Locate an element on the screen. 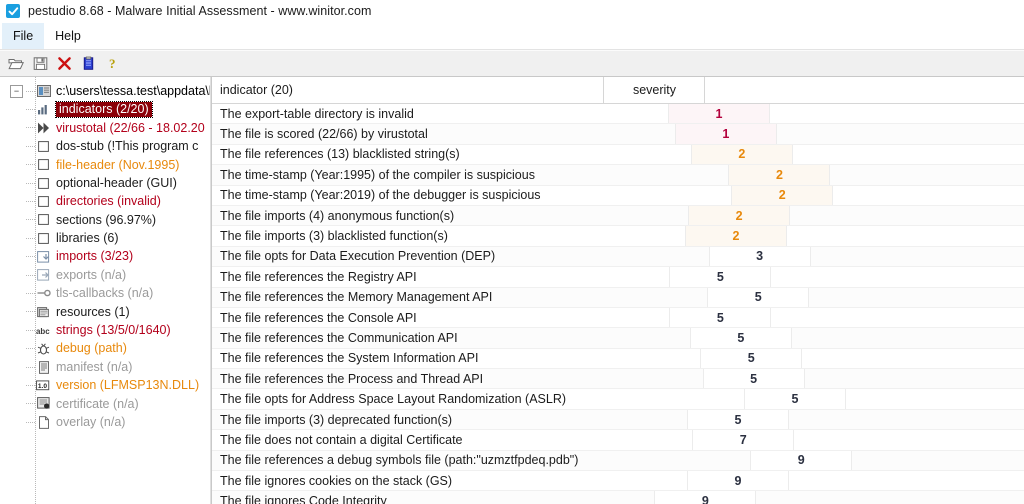 This screenshot has width=1024, height=504. table-header-row: indicator (20) severity is located at coordinates (618, 90).